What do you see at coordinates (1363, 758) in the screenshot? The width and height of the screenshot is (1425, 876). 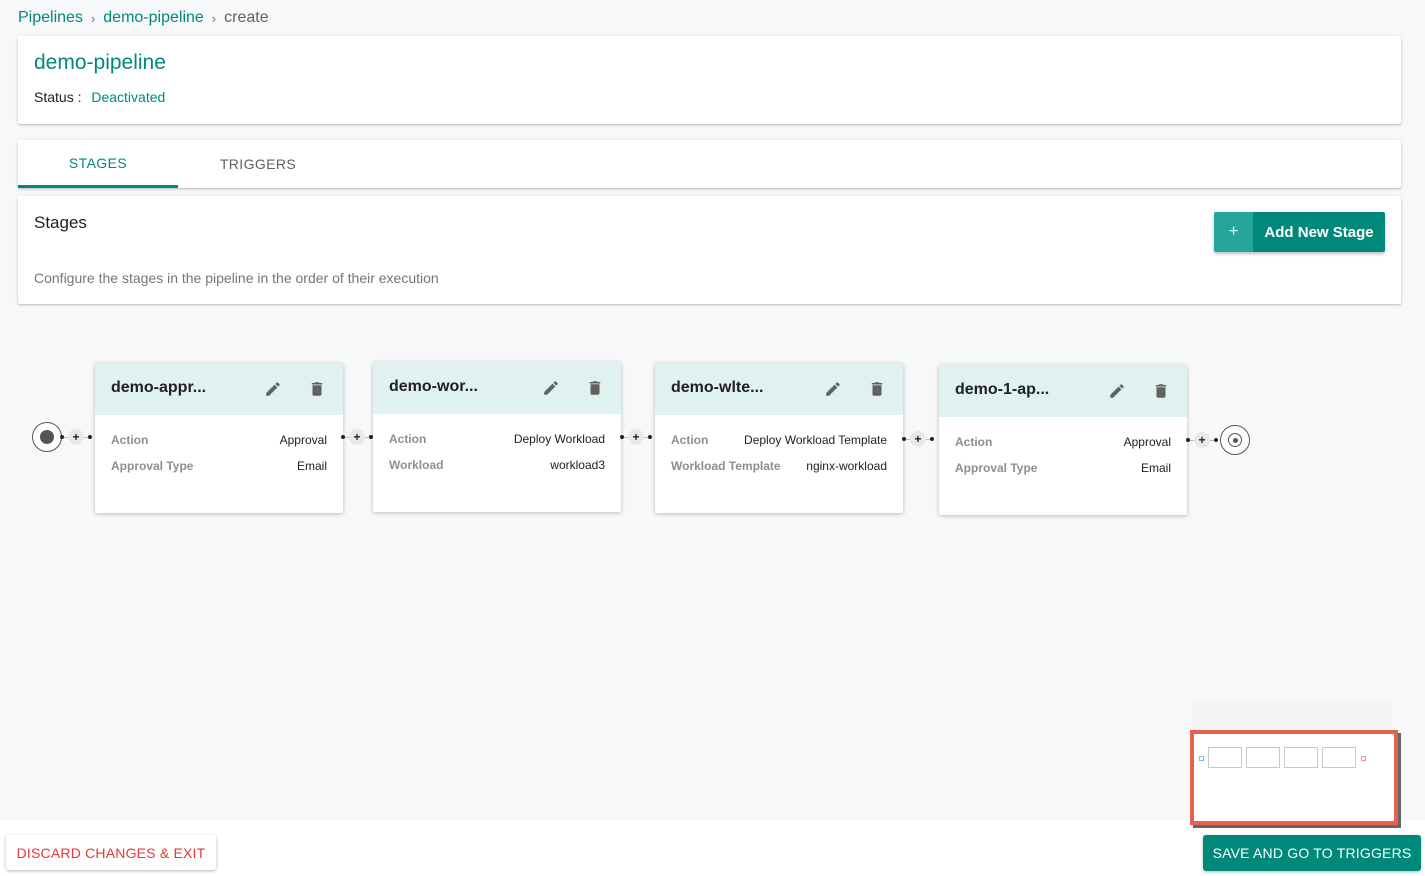 I see `minimap-end-node` at bounding box center [1363, 758].